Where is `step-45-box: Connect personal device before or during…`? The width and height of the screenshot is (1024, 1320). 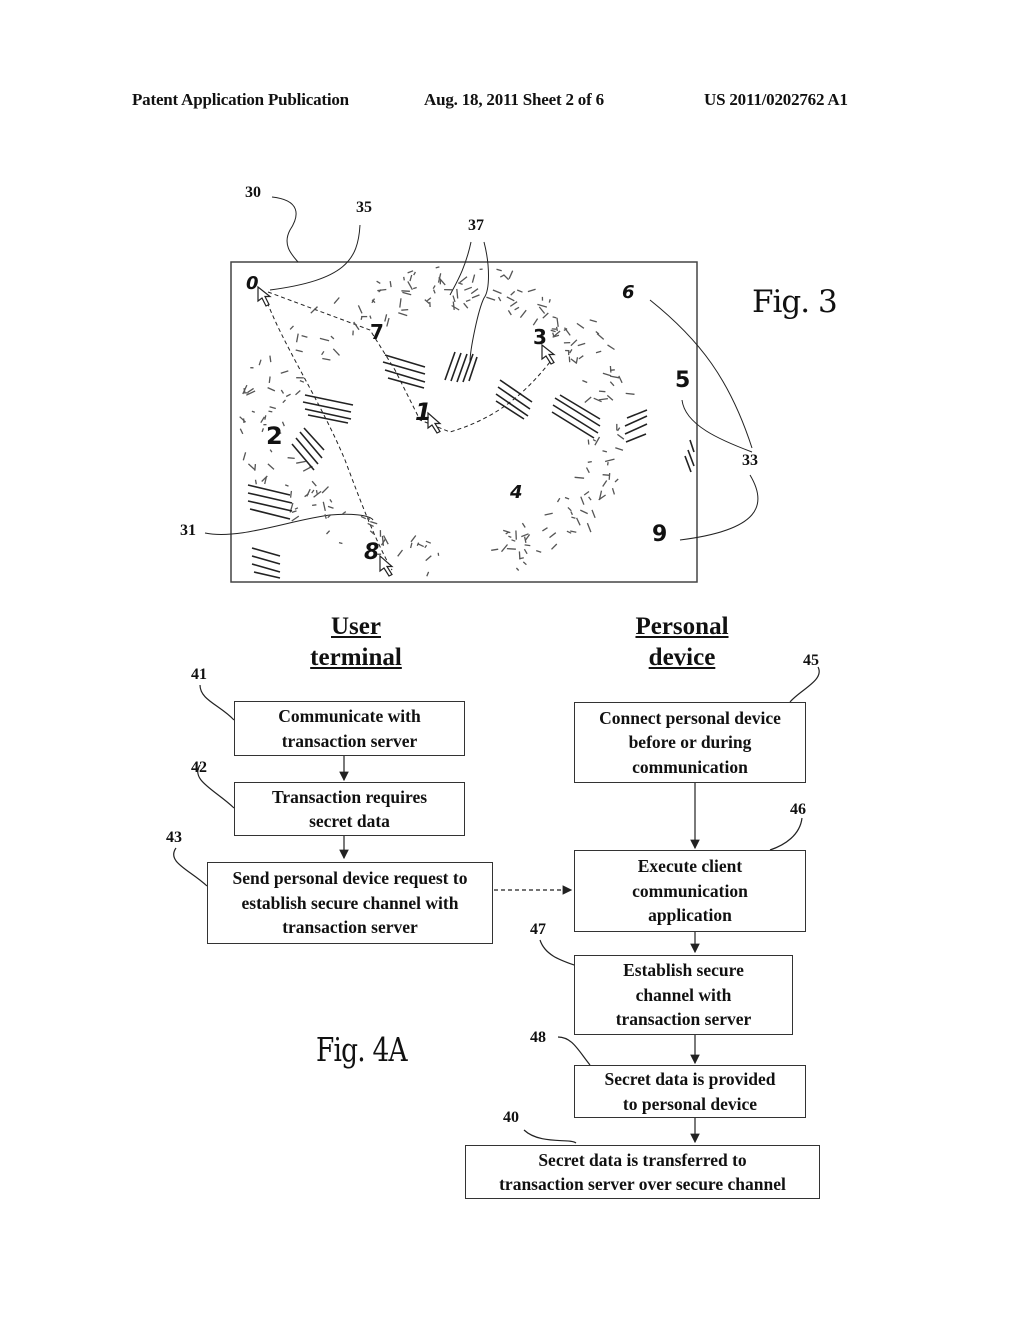
step-45-box: Connect personal device before or during… is located at coordinates (690, 742).